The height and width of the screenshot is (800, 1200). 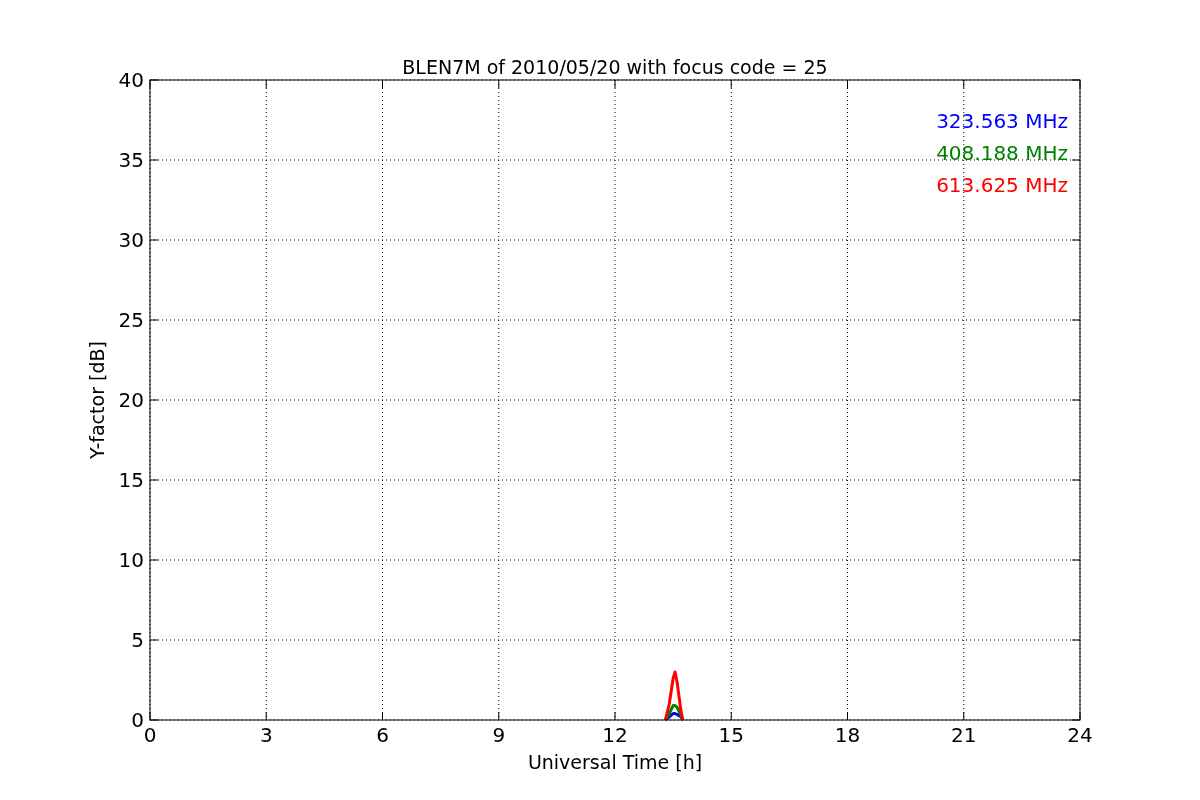 I want to click on tick-label: 3, so click(x=266, y=735).